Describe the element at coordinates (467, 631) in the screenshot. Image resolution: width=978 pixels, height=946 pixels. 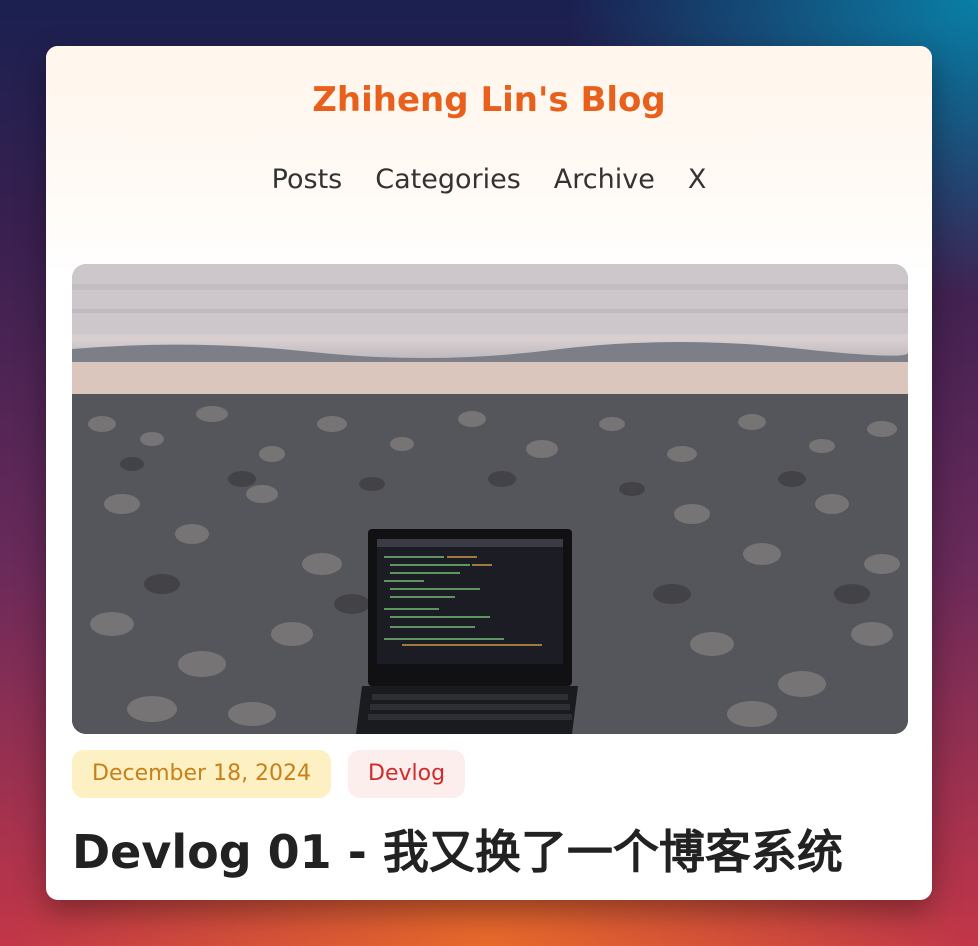
I see `tablet-laptop-graphic` at that location.